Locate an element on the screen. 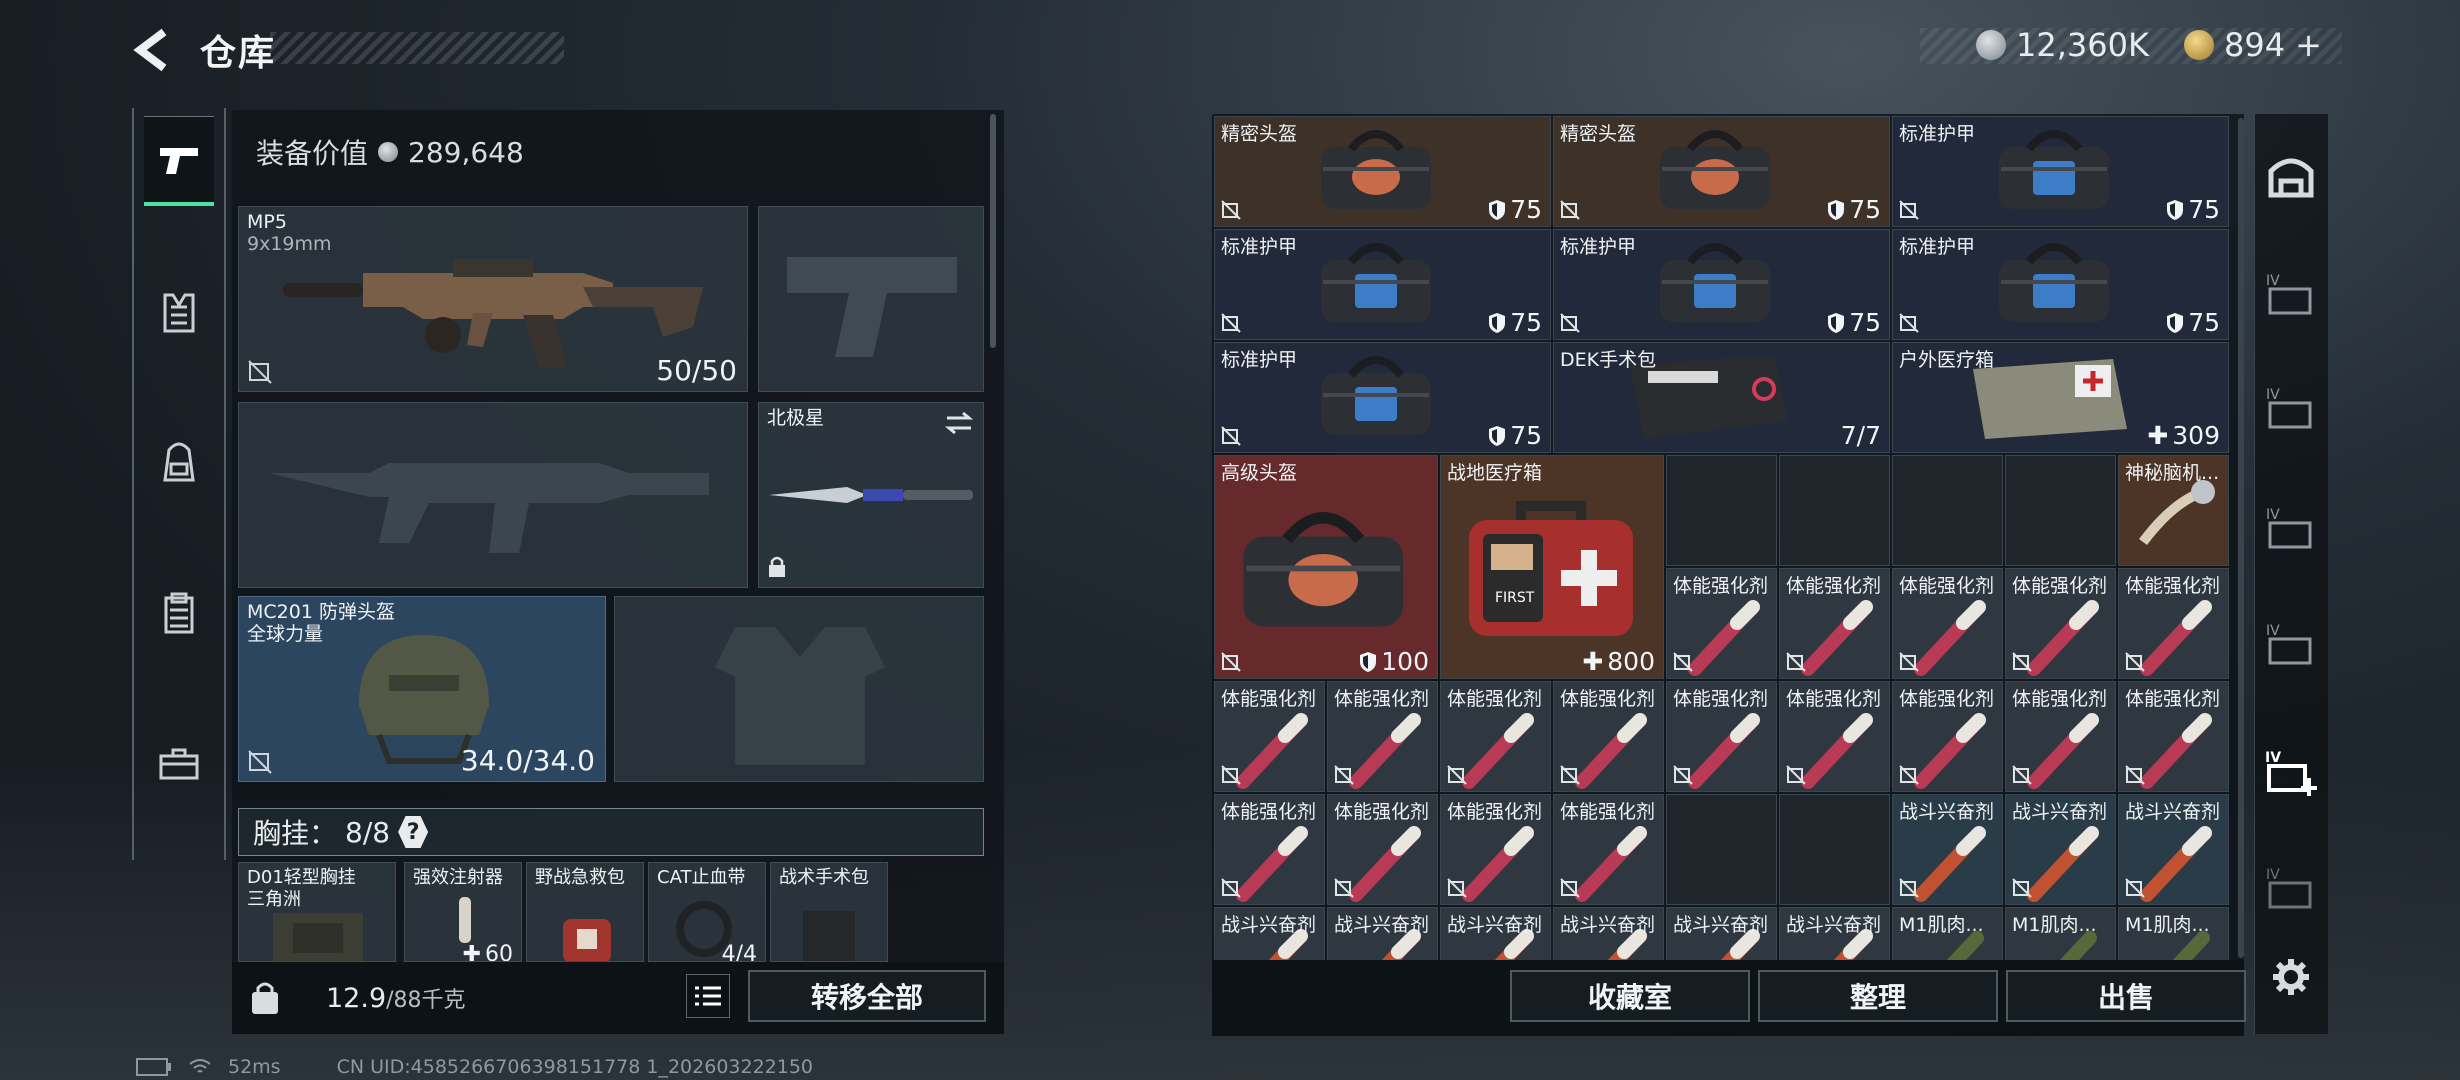 The height and width of the screenshot is (1080, 2460). storage-item: DEK手术包 7/7 is located at coordinates (1721, 397).